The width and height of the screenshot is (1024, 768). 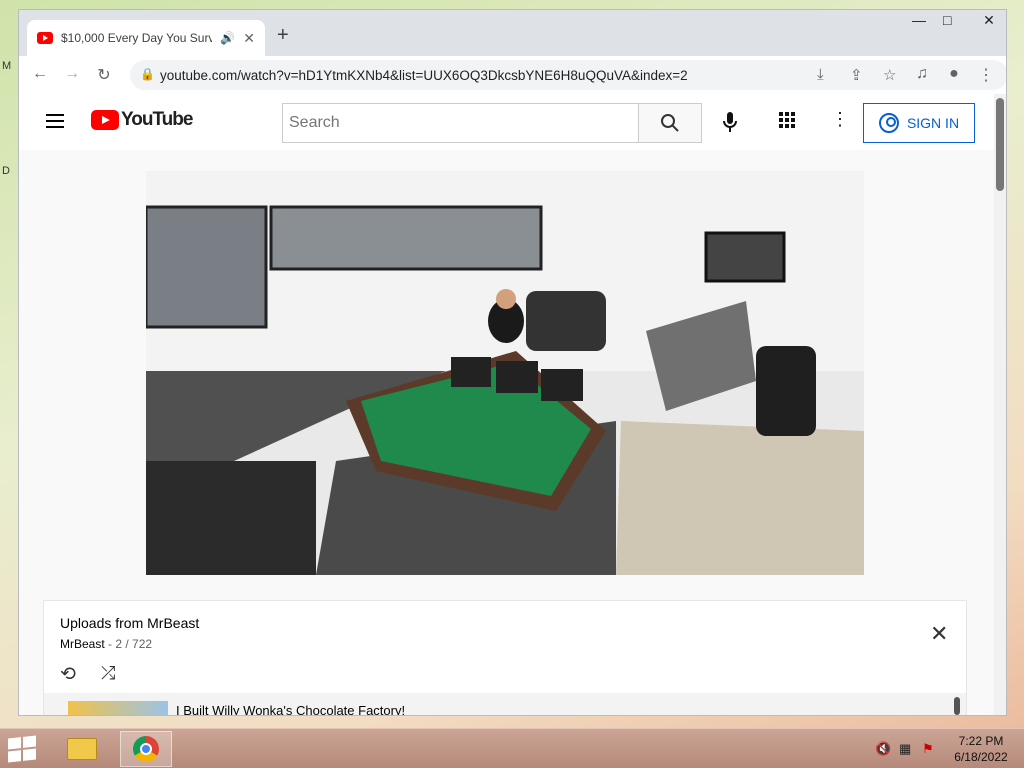 I want to click on install-icon: ⤓, so click(x=820, y=74).